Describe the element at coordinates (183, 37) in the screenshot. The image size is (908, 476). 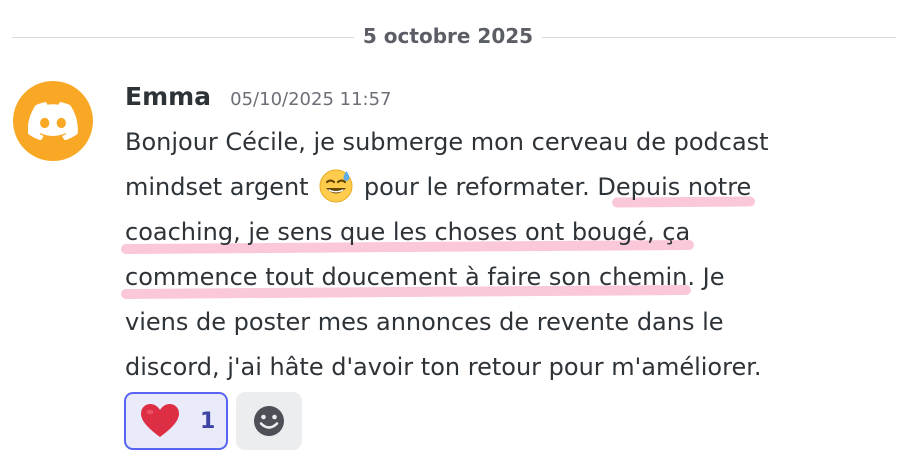
I see `divider-line-left` at that location.